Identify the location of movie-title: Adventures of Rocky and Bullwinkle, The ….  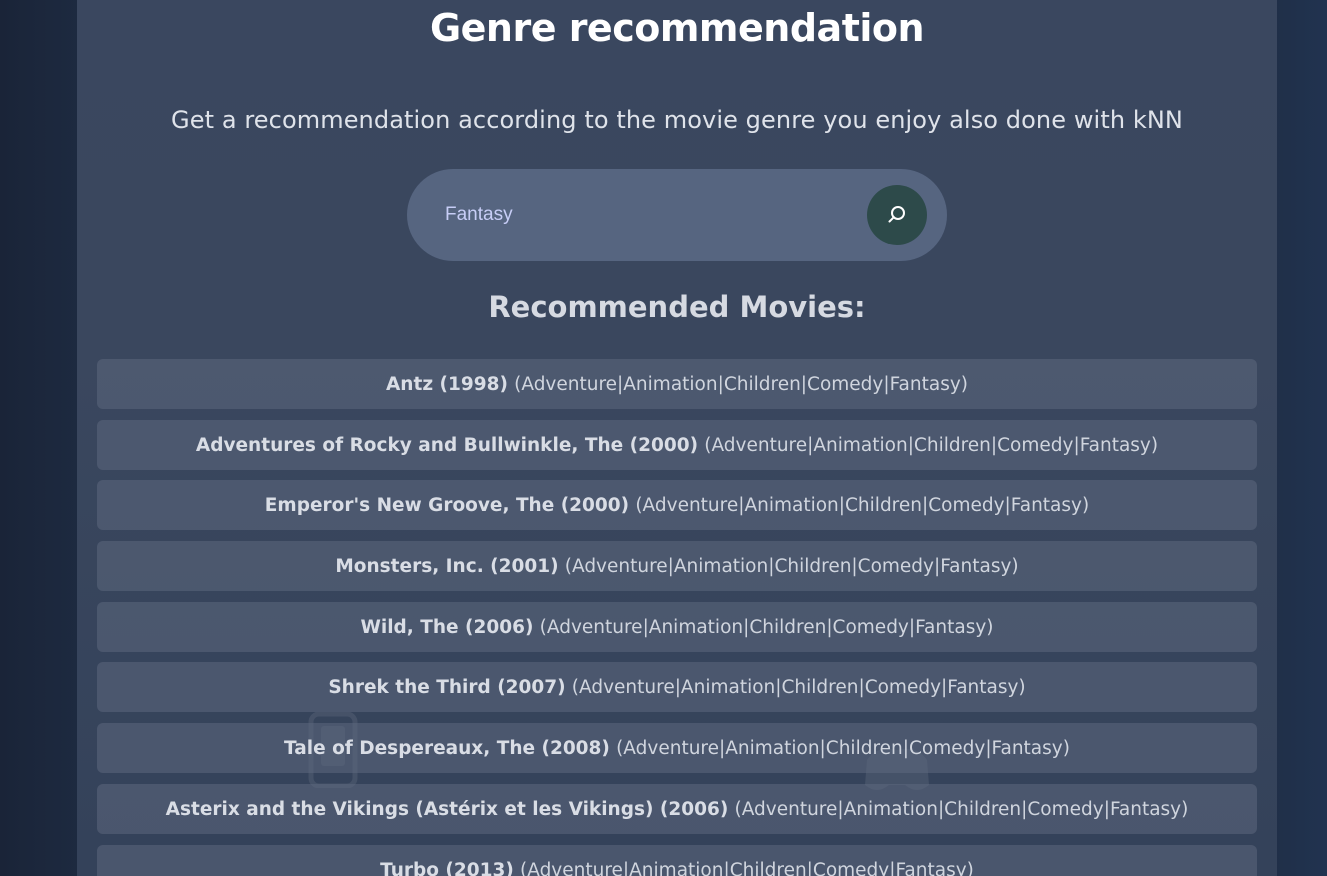
(447, 445).